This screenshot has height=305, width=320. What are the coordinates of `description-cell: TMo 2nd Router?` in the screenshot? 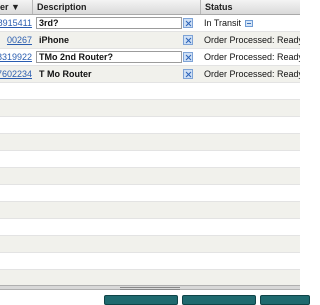 It's located at (117, 57).